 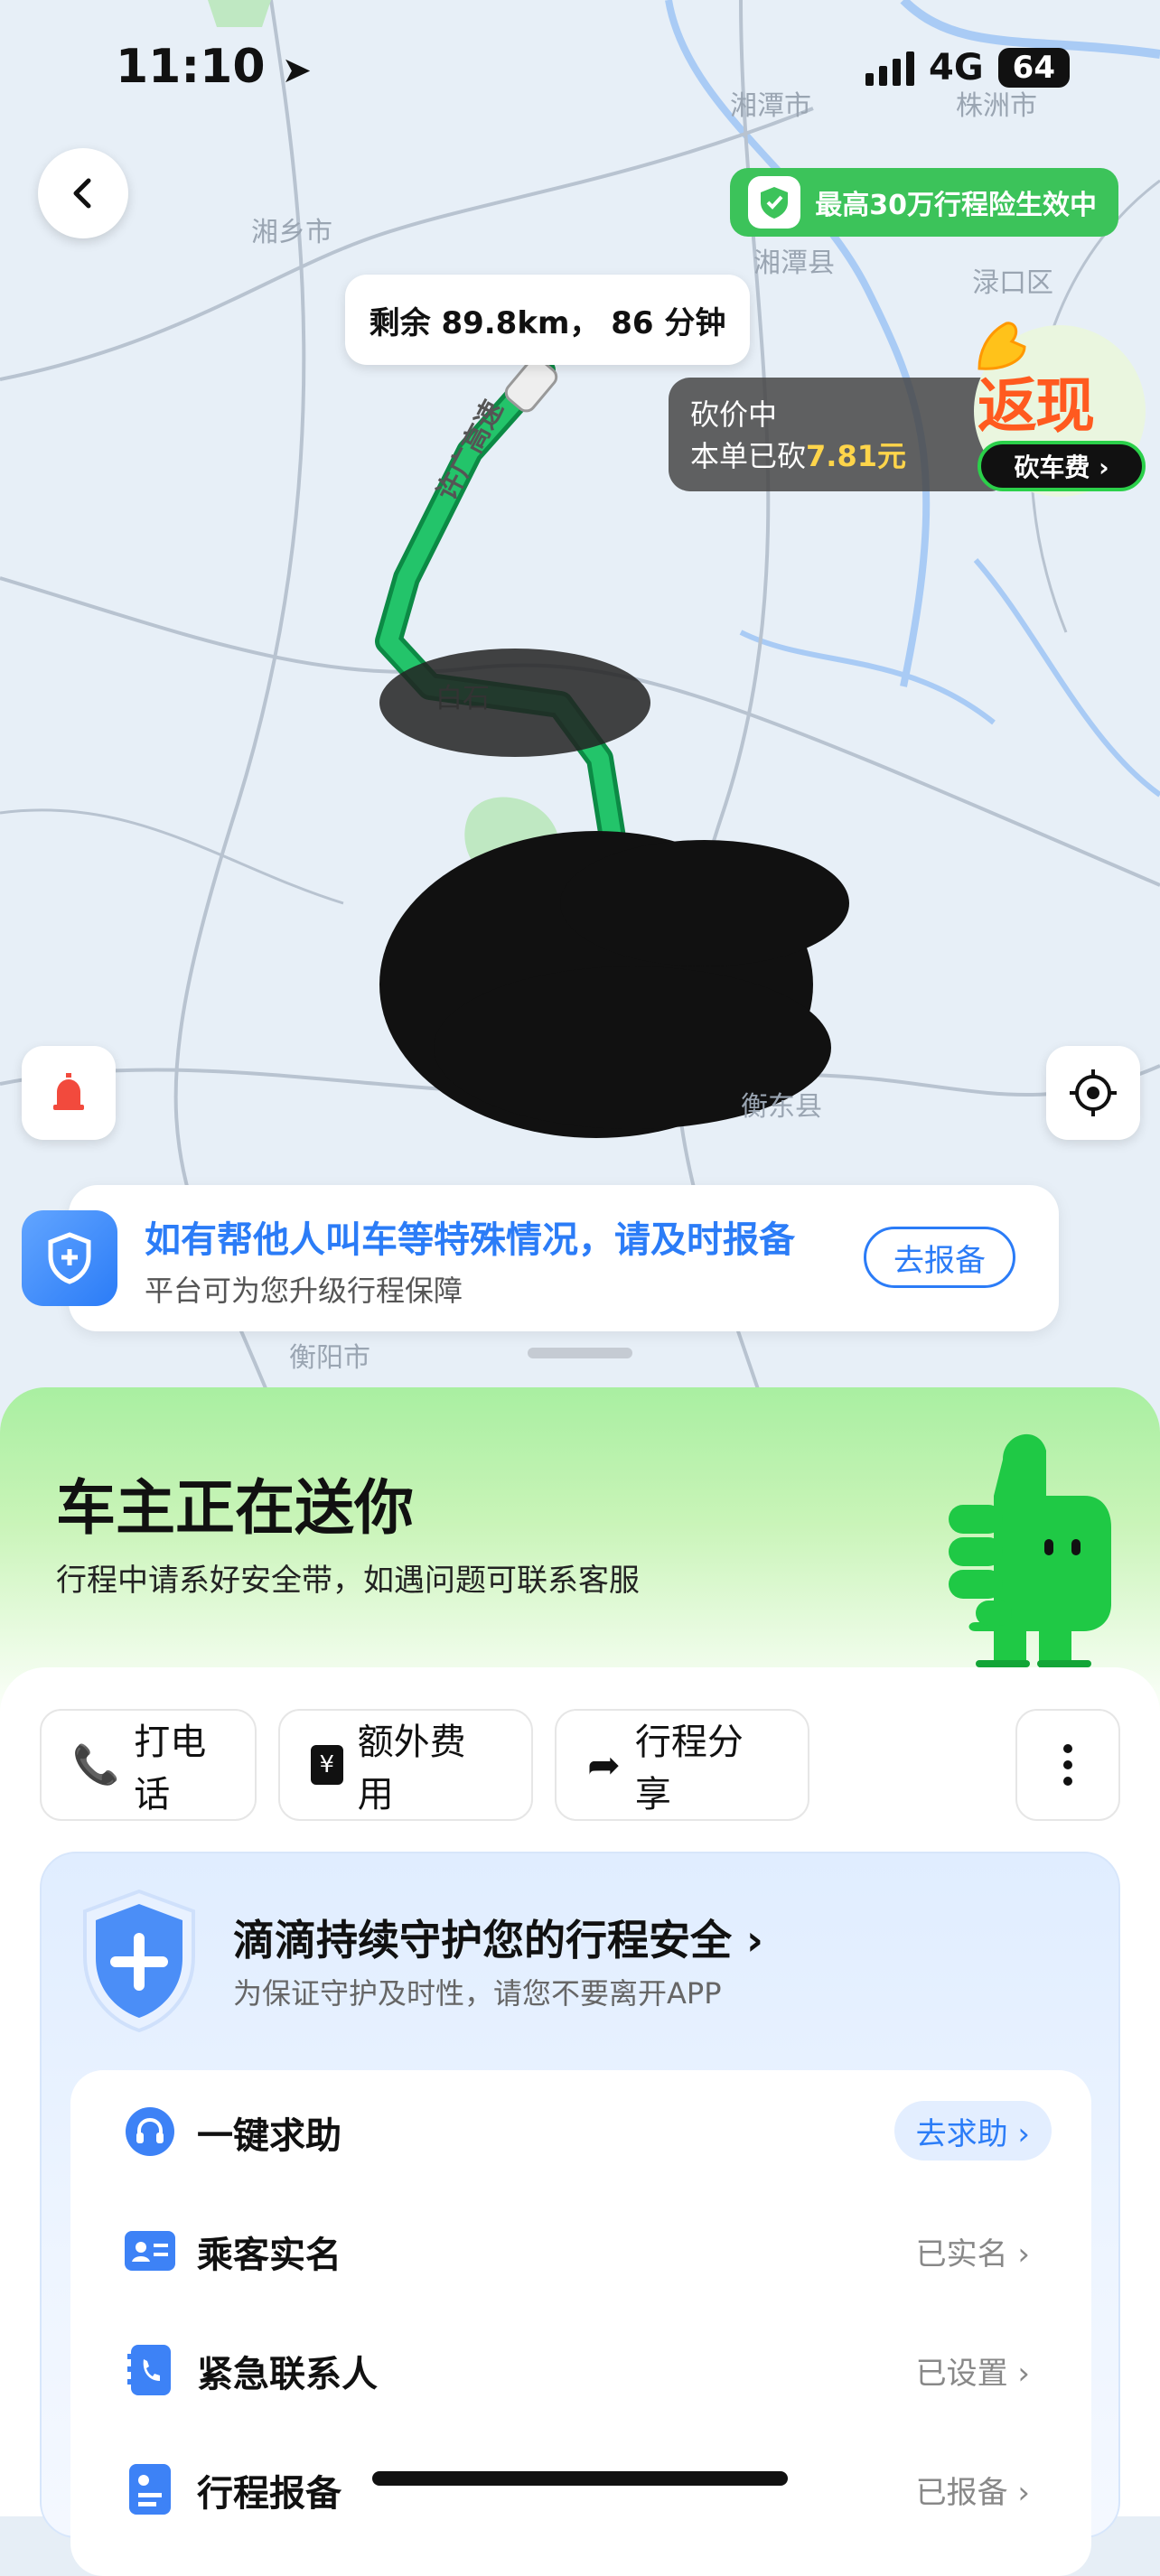 I want to click on phone-icon: 📞, so click(x=96, y=1764).